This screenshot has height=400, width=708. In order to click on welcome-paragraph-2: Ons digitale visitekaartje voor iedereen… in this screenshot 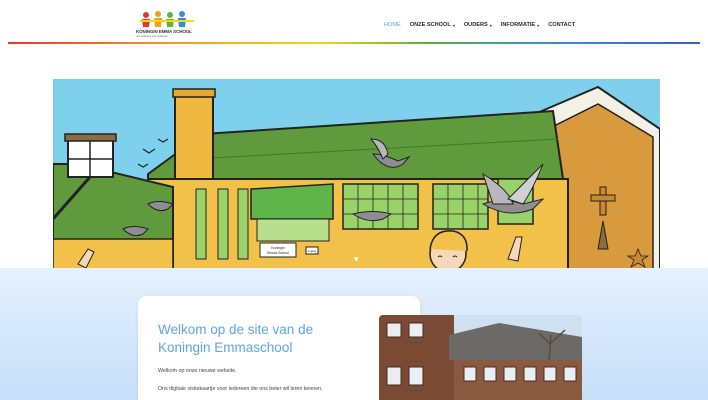, I will do `click(240, 389)`.